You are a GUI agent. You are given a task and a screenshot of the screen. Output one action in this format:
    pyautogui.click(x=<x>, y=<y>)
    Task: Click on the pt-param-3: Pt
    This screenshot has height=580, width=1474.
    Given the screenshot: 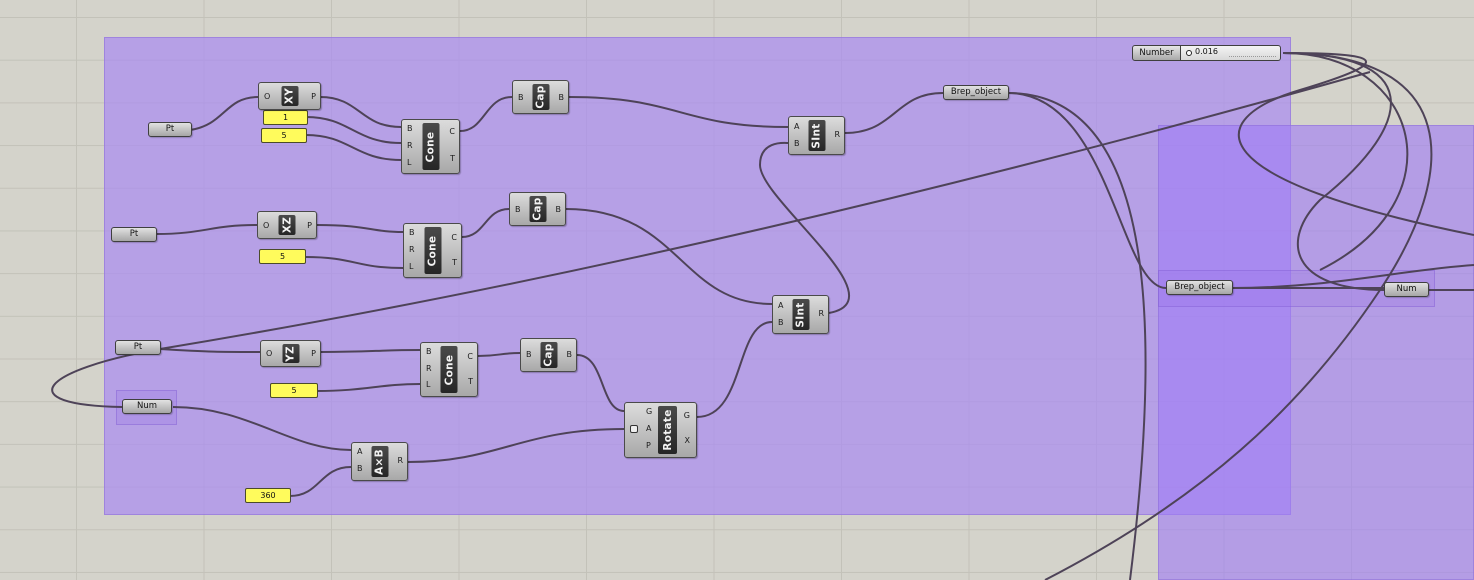 What is the action you would take?
    pyautogui.click(x=138, y=347)
    